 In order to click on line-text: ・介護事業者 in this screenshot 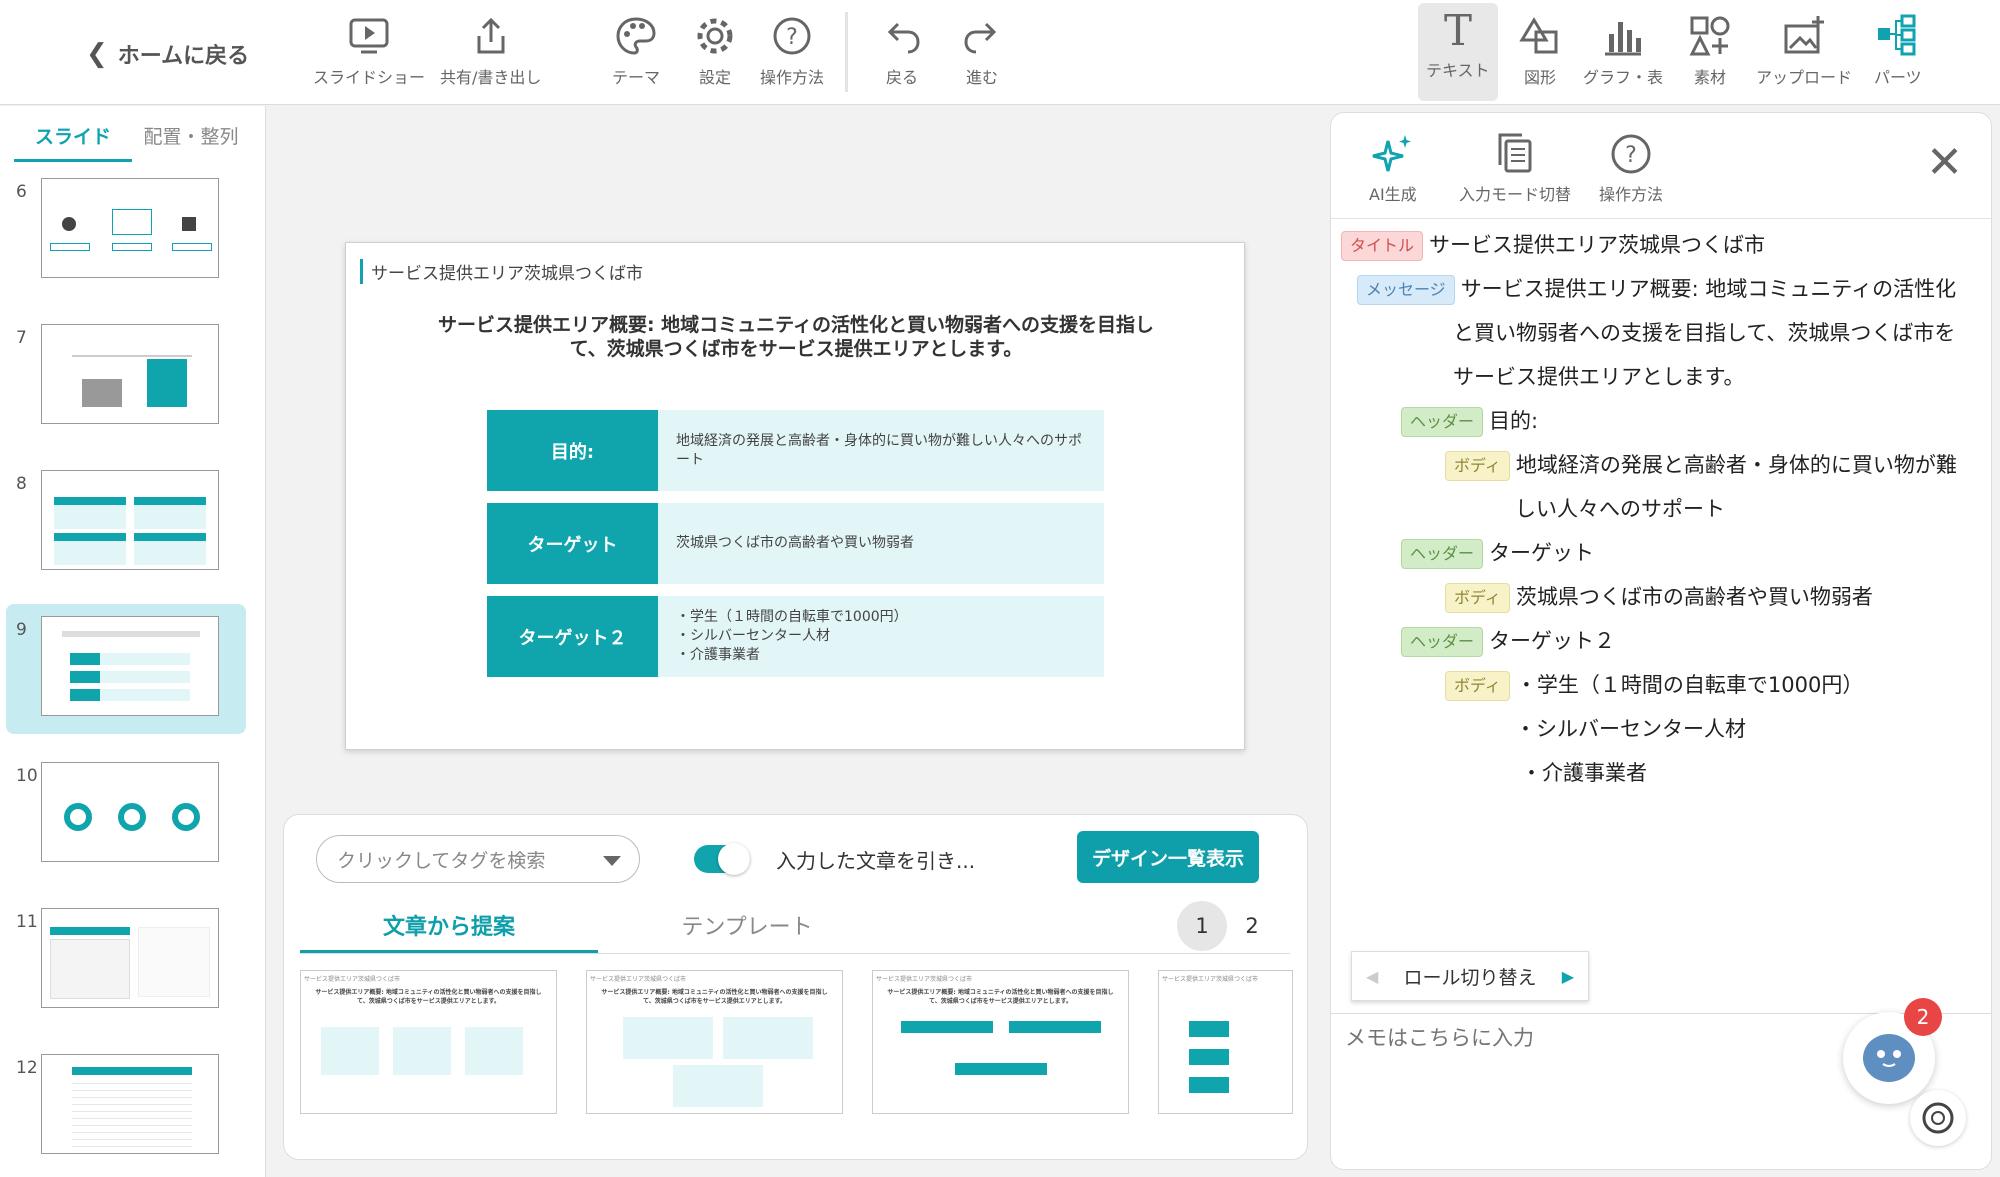, I will do `click(1584, 773)`.